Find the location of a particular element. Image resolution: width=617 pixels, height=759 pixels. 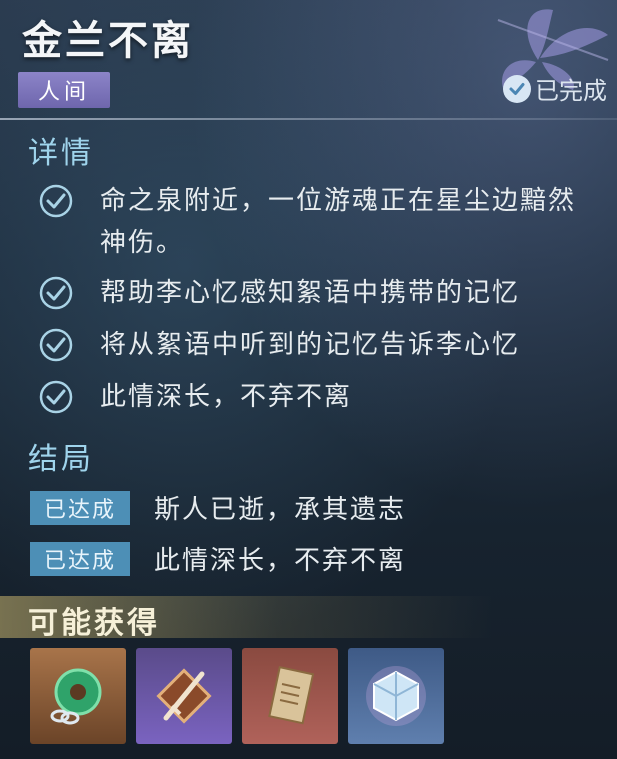

ending-row: 已达成 斯人已逝，承其遗志 is located at coordinates (218, 507).